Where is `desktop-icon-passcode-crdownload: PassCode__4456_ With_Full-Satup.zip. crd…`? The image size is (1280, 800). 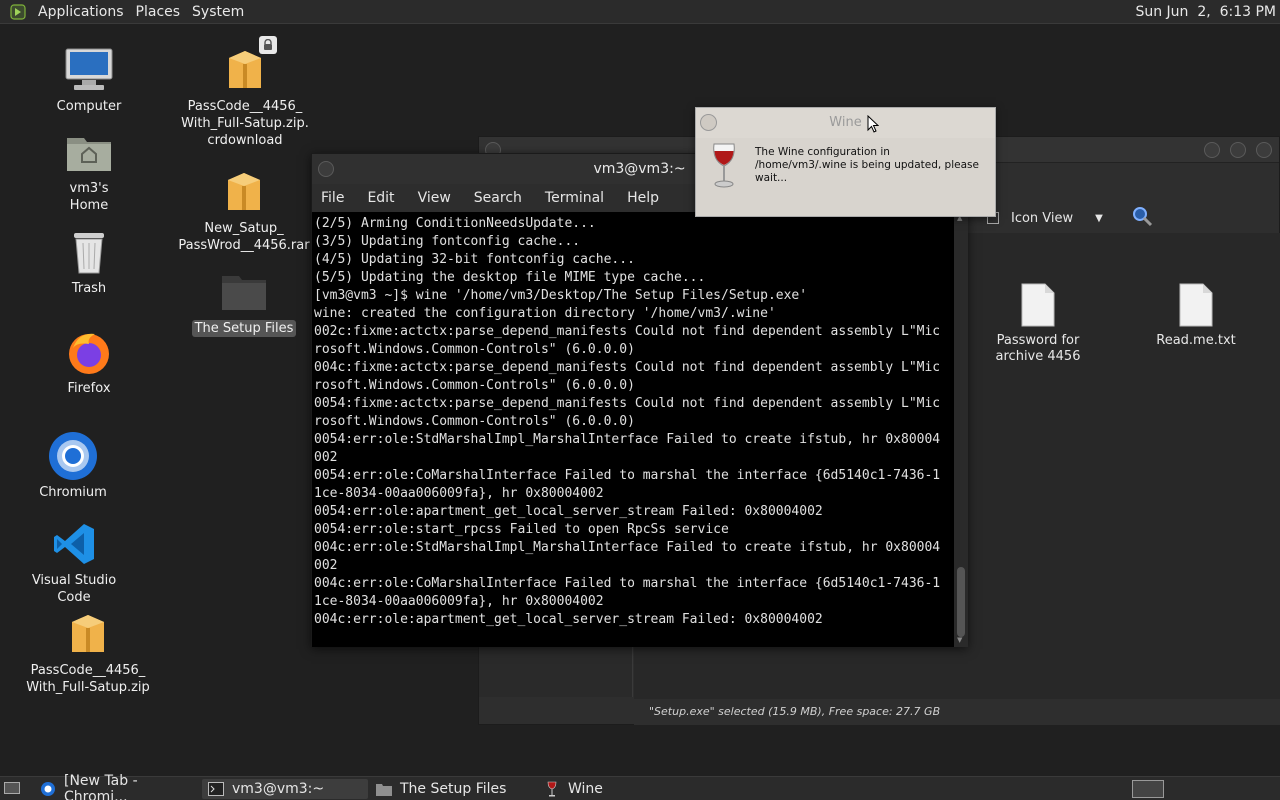 desktop-icon-passcode-crdownload: PassCode__4456_ With_Full-Satup.zip. crd… is located at coordinates (245, 92).